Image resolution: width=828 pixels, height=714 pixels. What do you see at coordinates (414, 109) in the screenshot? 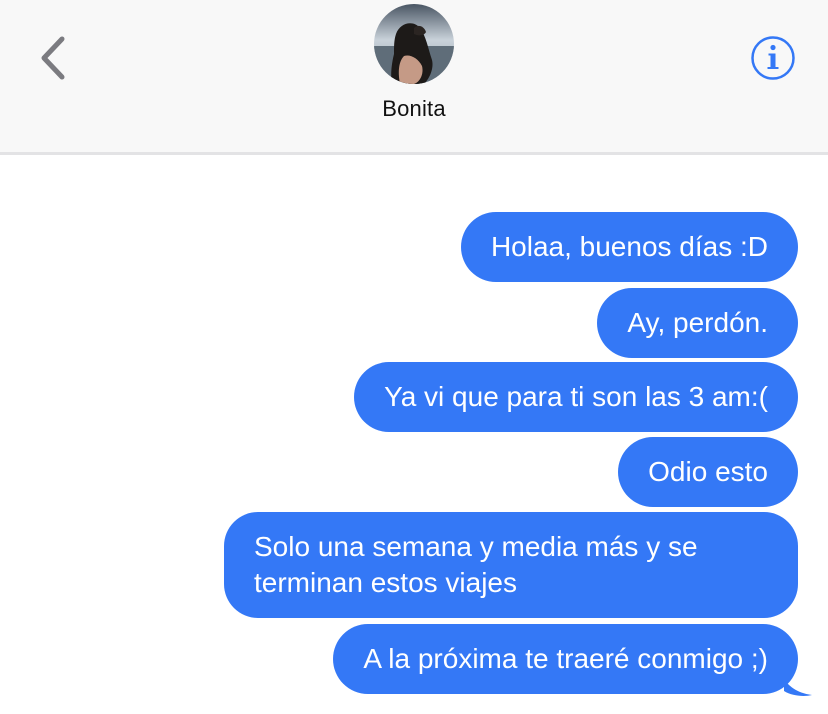
I see `contact-name: Bonita` at bounding box center [414, 109].